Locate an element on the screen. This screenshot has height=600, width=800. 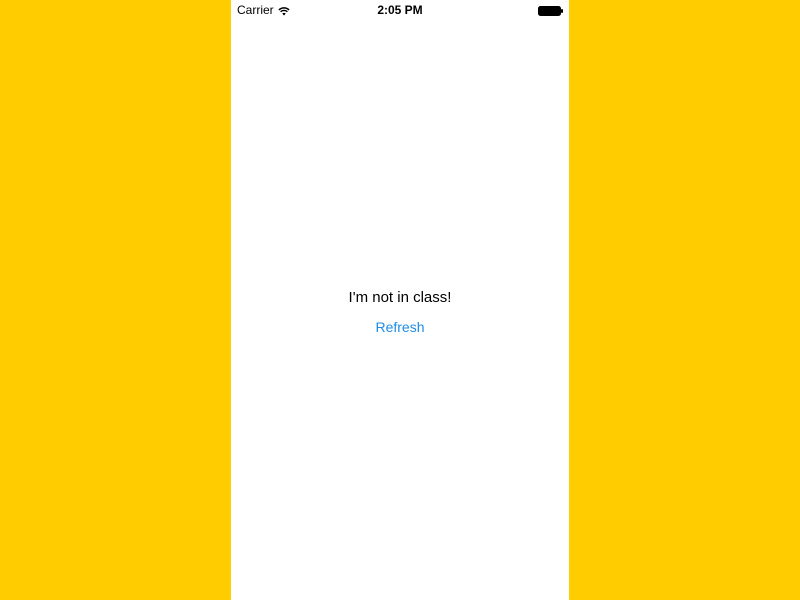
status-message: I'm not in class! is located at coordinates (400, 297).